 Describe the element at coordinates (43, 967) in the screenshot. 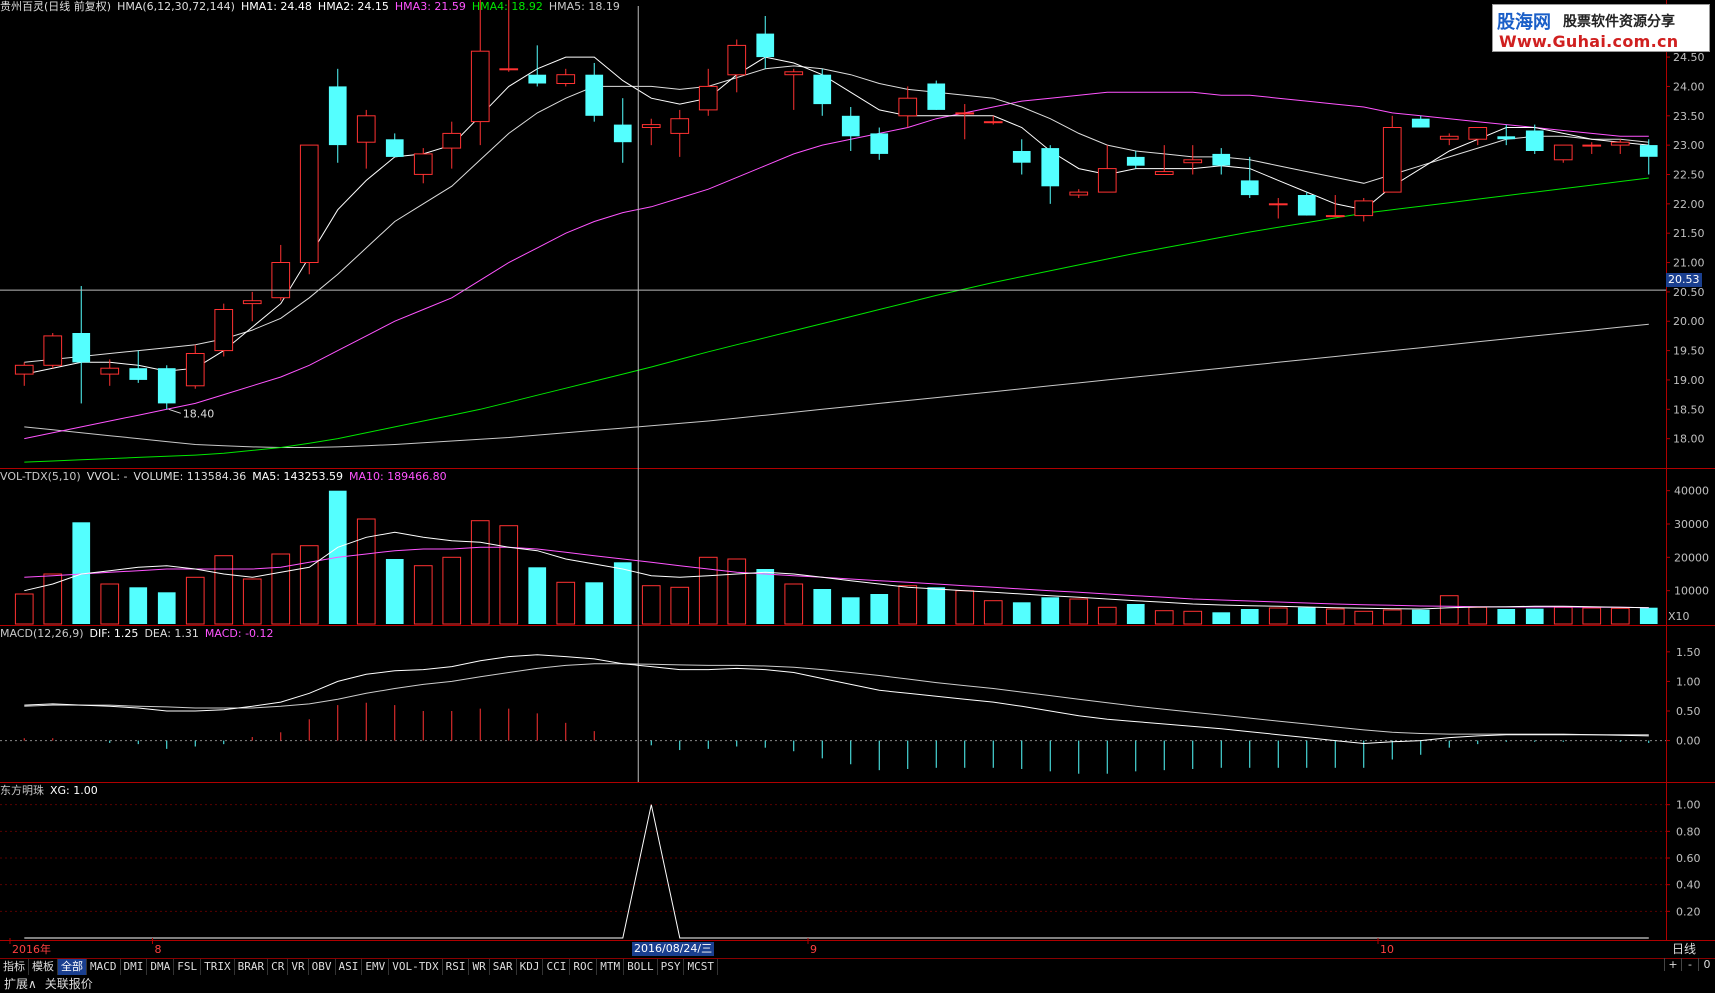

I see `tab-模板: 模板` at that location.